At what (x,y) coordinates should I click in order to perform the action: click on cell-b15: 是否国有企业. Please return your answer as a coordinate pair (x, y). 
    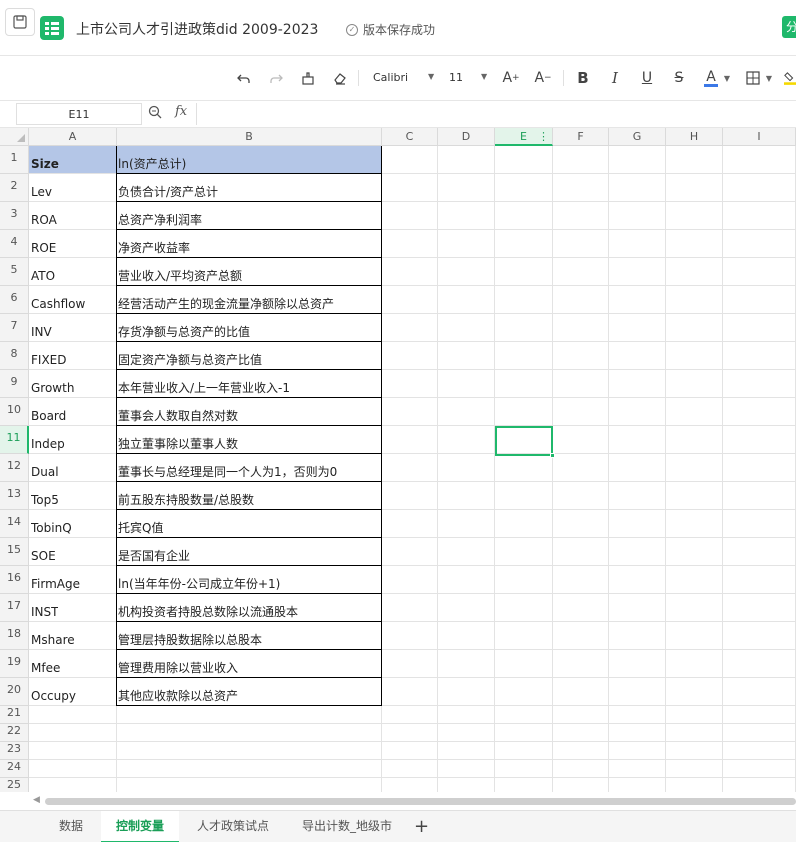
    Looking at the image, I should click on (248, 556).